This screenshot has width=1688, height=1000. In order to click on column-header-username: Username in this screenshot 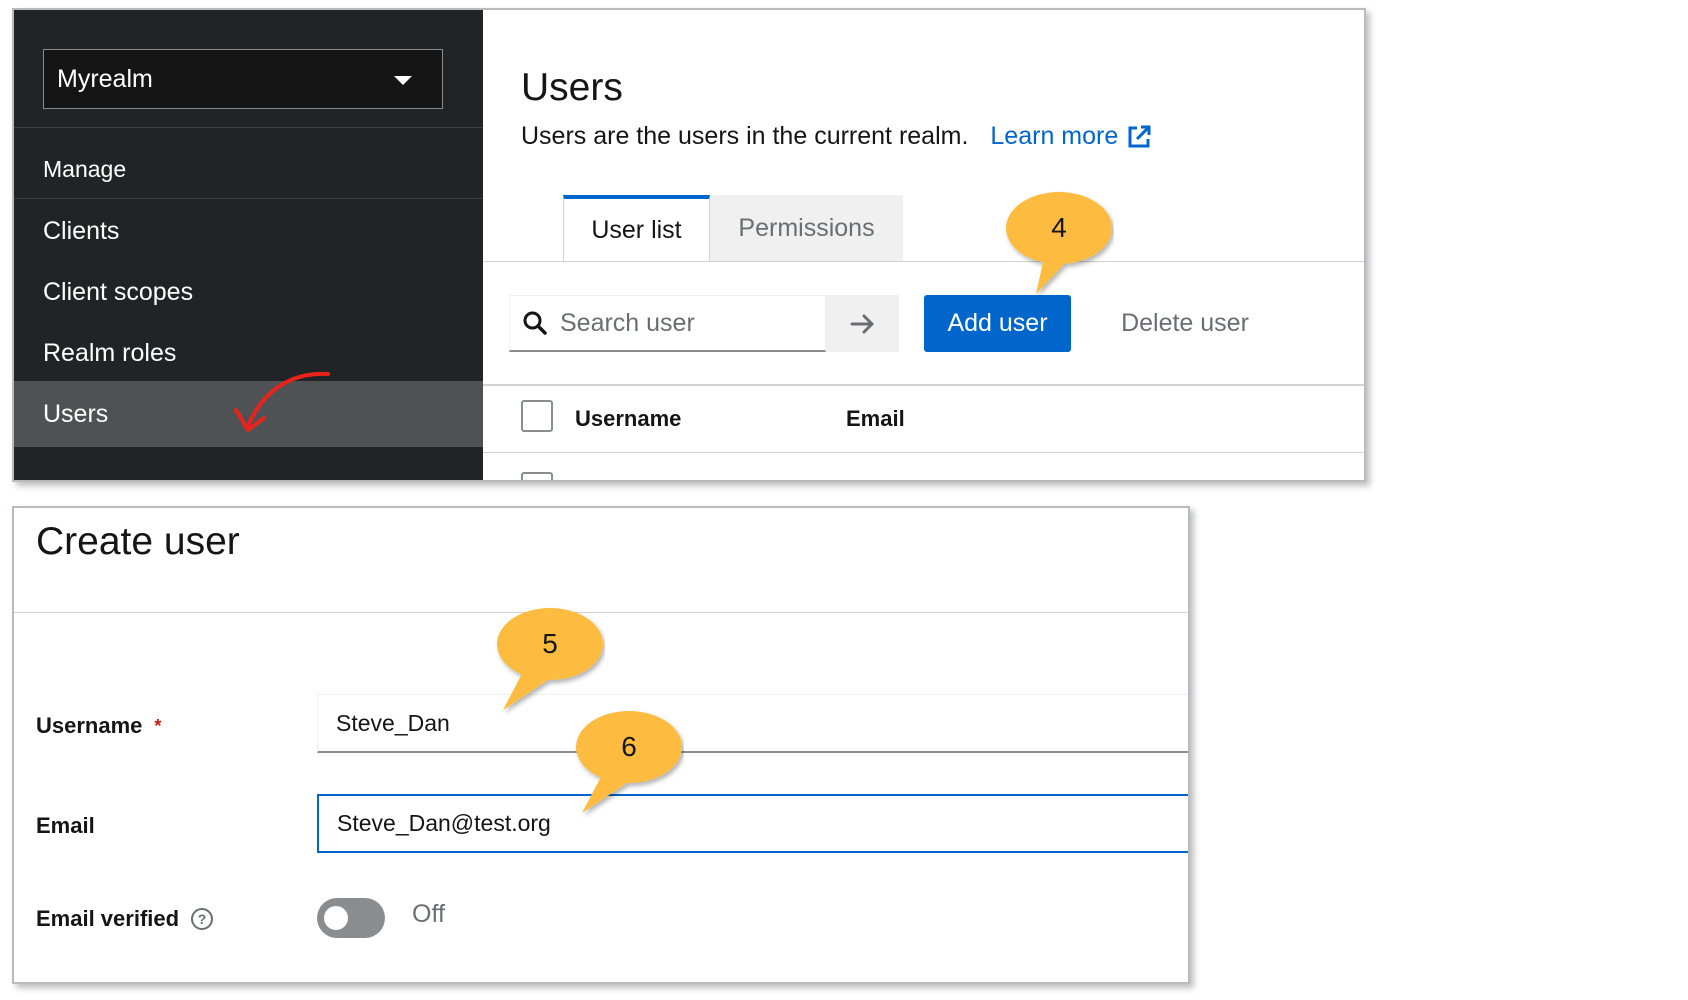, I will do `click(628, 418)`.